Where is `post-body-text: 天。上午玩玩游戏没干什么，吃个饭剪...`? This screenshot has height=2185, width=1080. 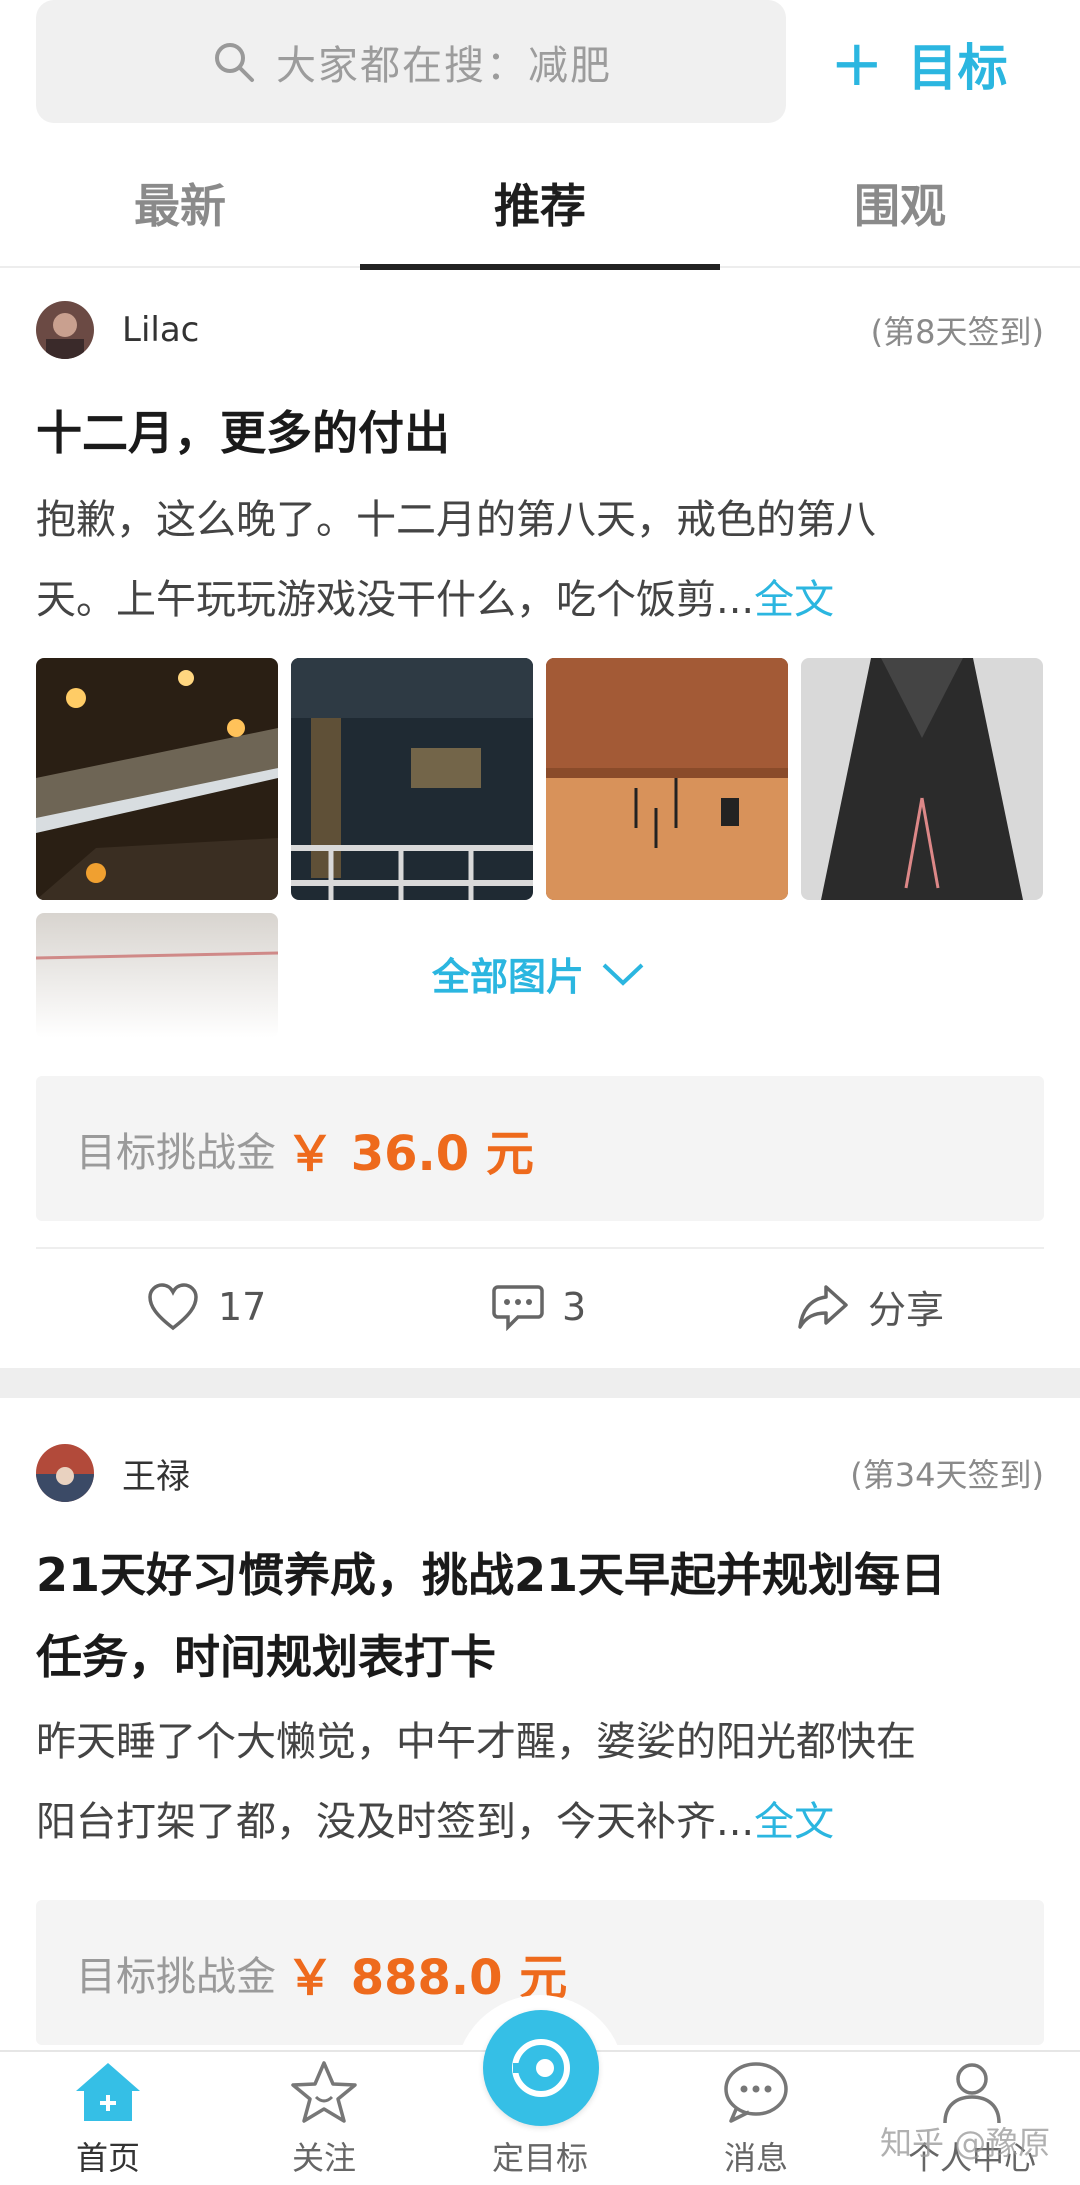
post-body-text: 天。上午玩玩游戏没干什么，吃个饭剪... is located at coordinates (395, 600).